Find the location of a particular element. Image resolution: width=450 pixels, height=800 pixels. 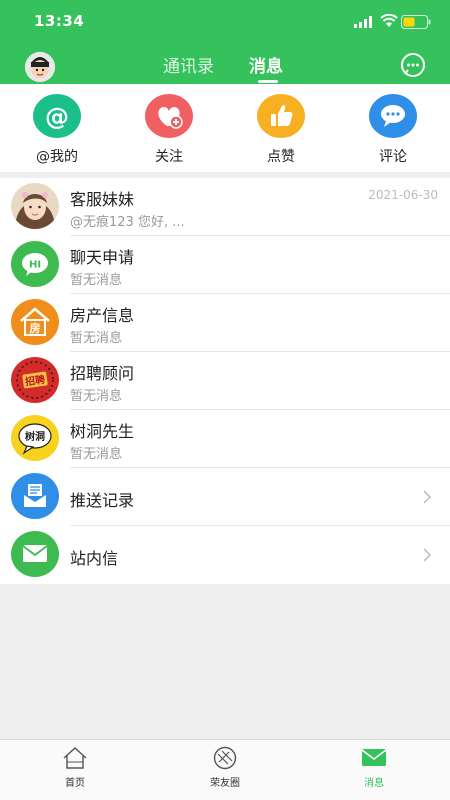

list-item-inbox: 站内信 is located at coordinates (225, 555).